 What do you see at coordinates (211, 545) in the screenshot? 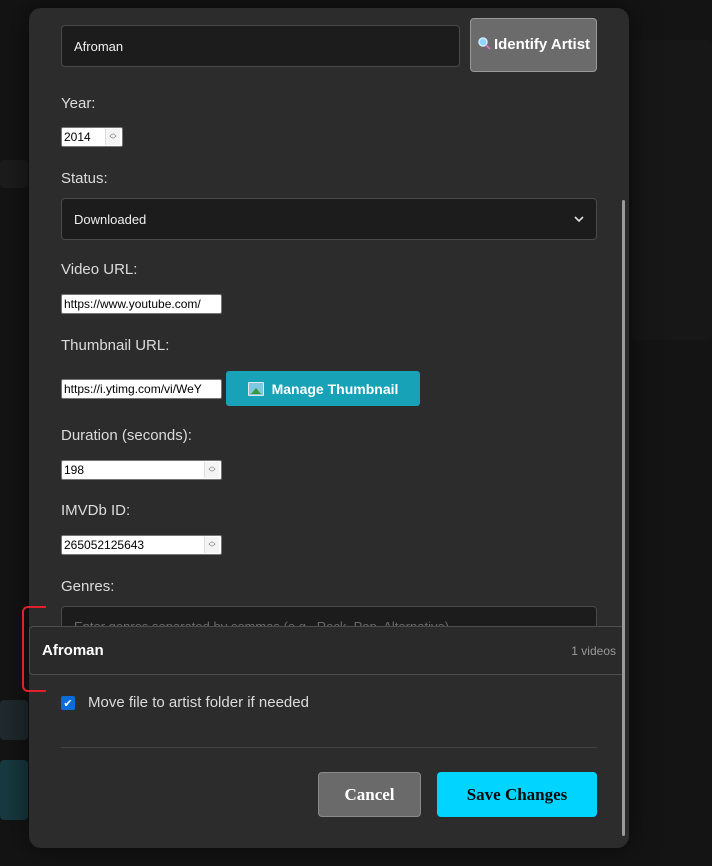
I see `imvdb-spinner: ︿ ﹀` at bounding box center [211, 545].